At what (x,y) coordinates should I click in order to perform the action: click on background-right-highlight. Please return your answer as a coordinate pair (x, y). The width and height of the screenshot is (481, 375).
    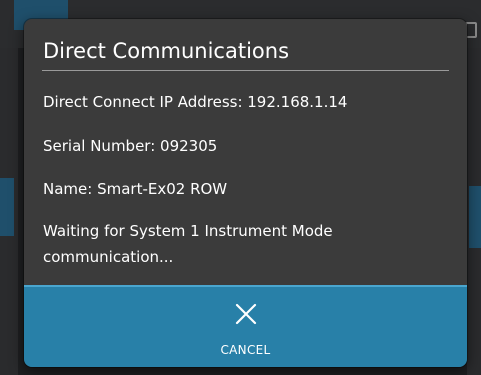
    Looking at the image, I should click on (475, 217).